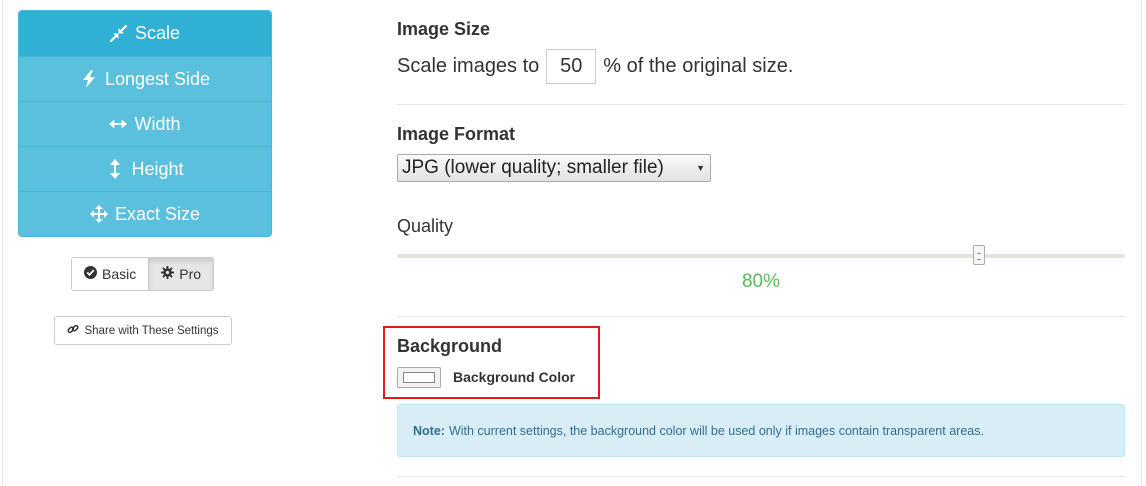 The height and width of the screenshot is (486, 1146). I want to click on basic-button: Basic, so click(110, 274).